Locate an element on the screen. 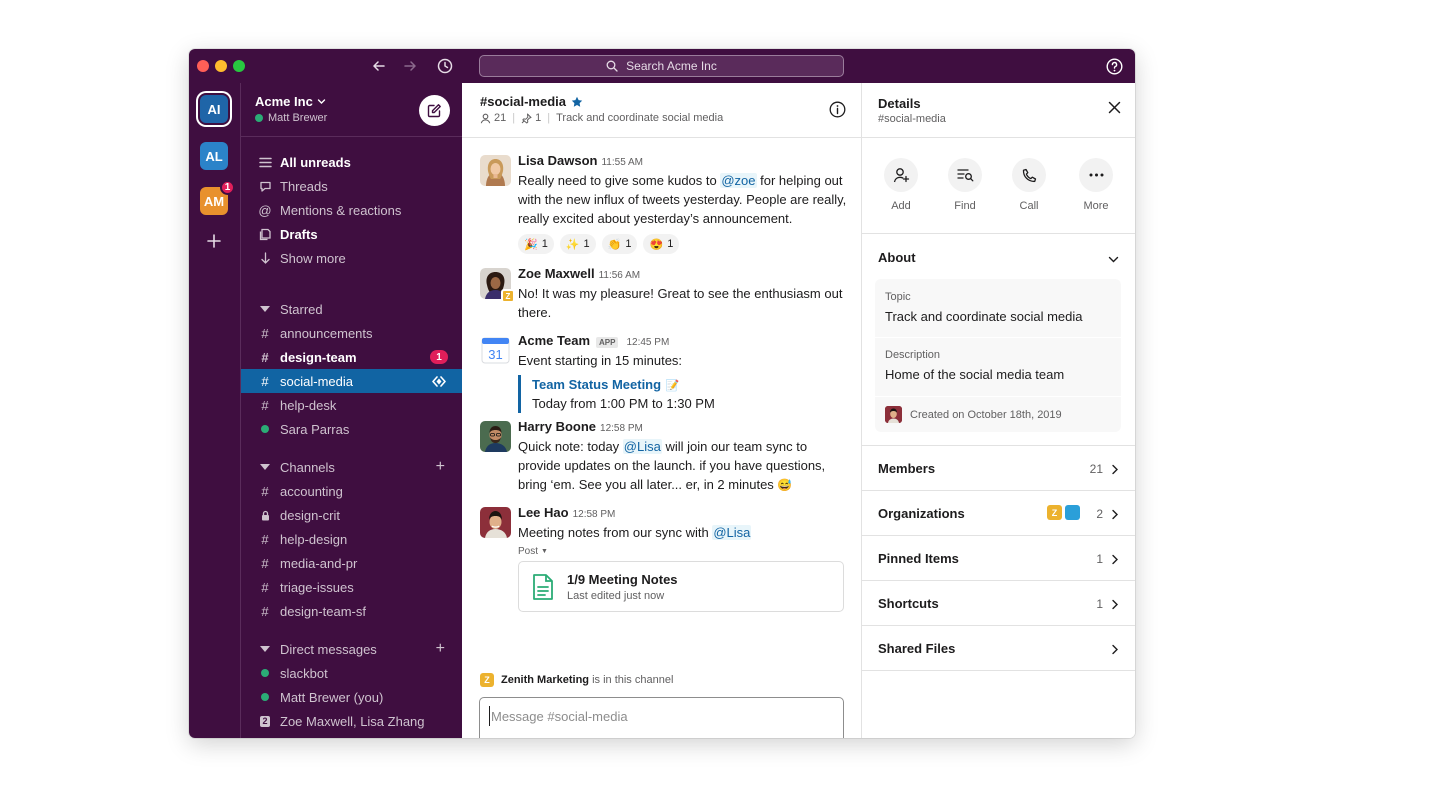  post-label-toggle: Post ▼ is located at coordinates (684, 551).